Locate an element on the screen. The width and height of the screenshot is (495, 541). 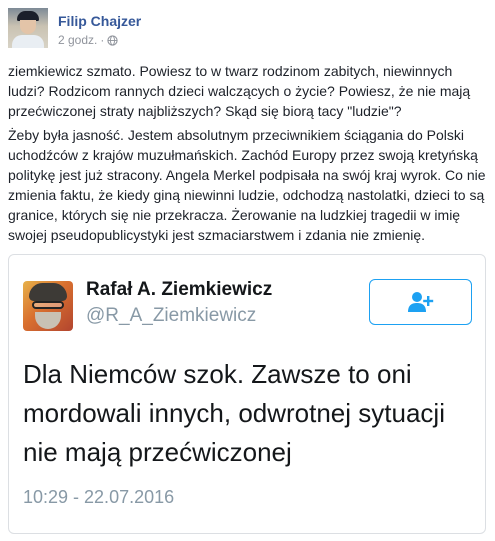
tweet-timestamp: 10:29 - 22.07.2016 is located at coordinates (98, 497).